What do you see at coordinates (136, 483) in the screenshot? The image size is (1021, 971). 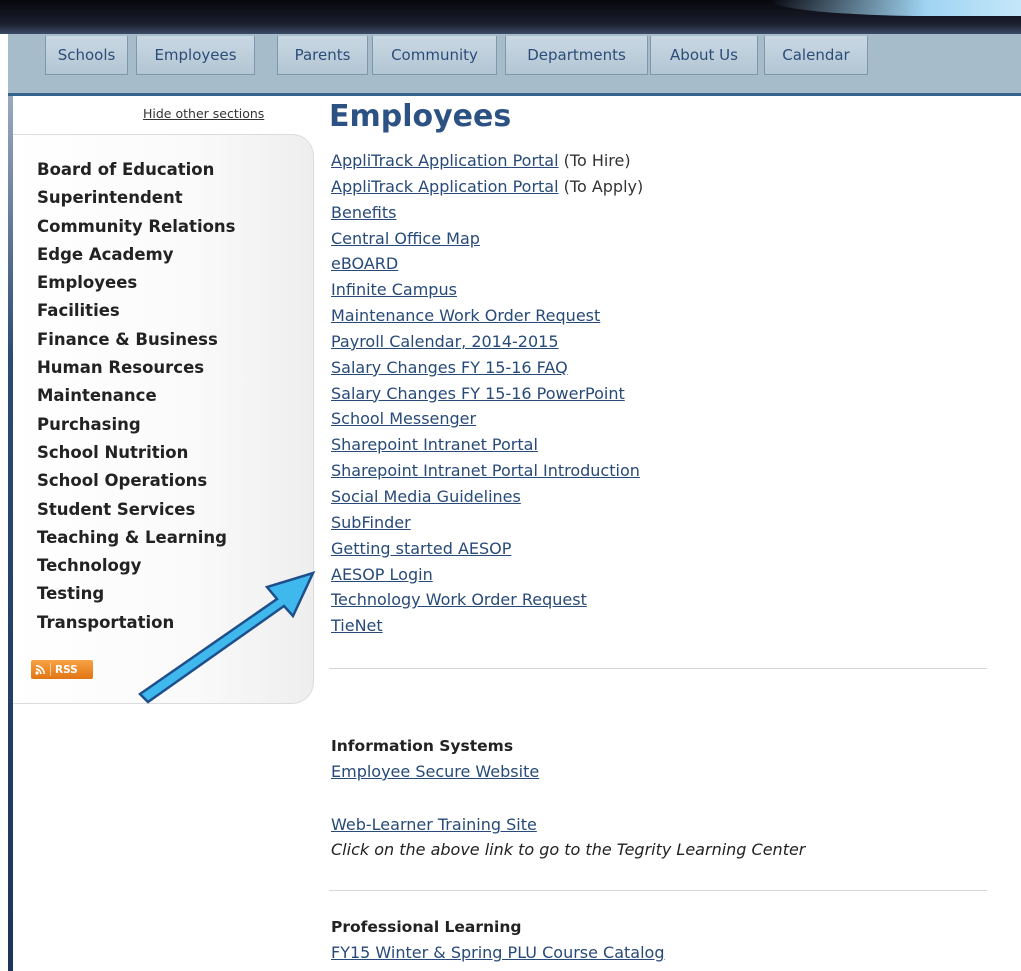 I see `sidebar-item-school-operations: School Operations` at bounding box center [136, 483].